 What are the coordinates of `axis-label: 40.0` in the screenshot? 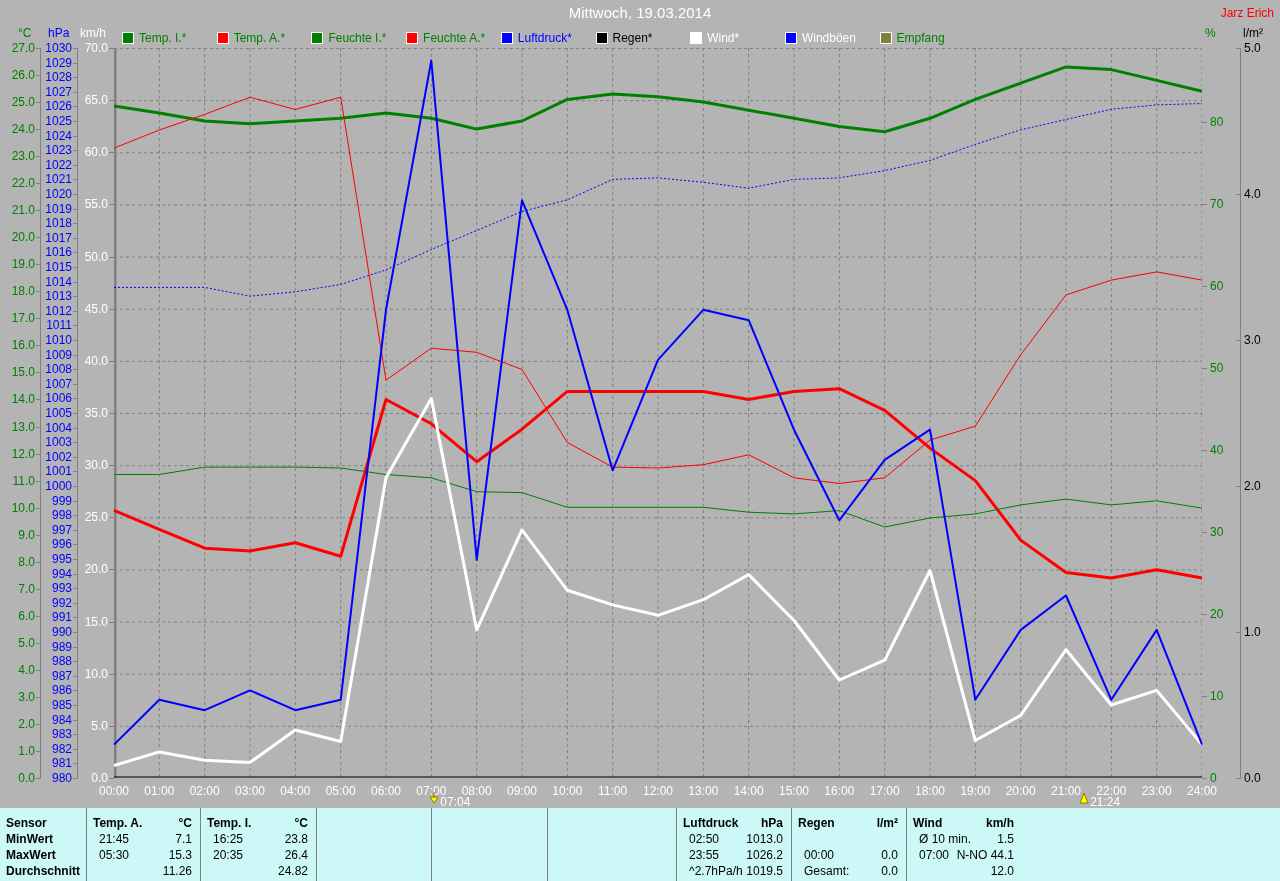 It's located at (96, 360).